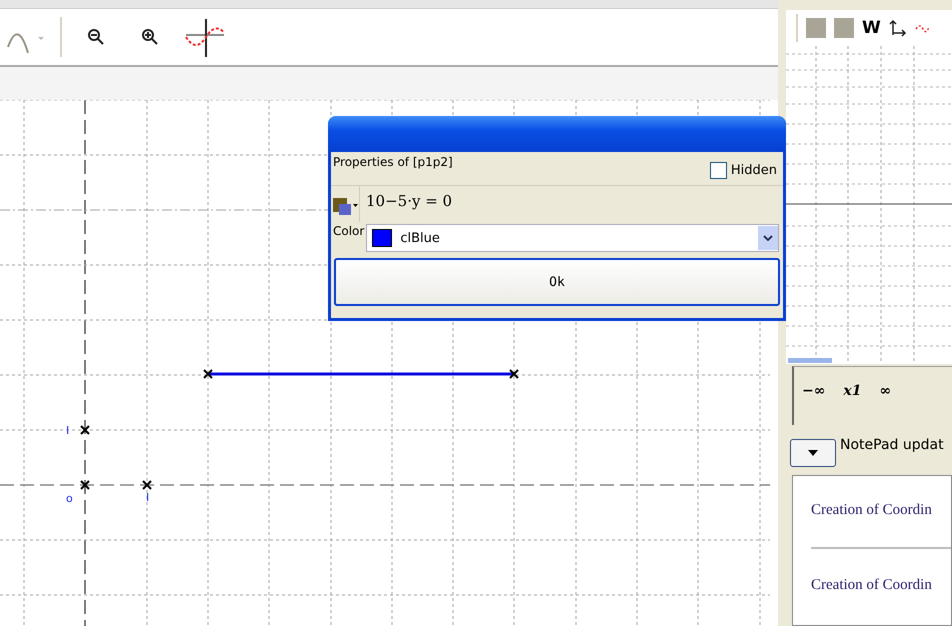 The height and width of the screenshot is (626, 952). Describe the element at coordinates (814, 391) in the screenshot. I see `range-min: −∞` at that location.